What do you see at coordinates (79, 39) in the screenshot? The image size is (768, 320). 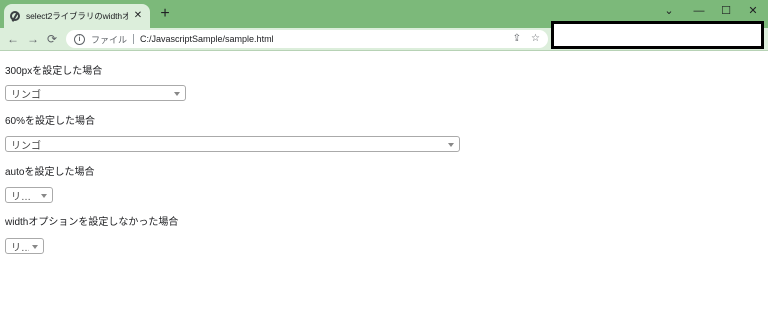 I see `info-icon: i` at bounding box center [79, 39].